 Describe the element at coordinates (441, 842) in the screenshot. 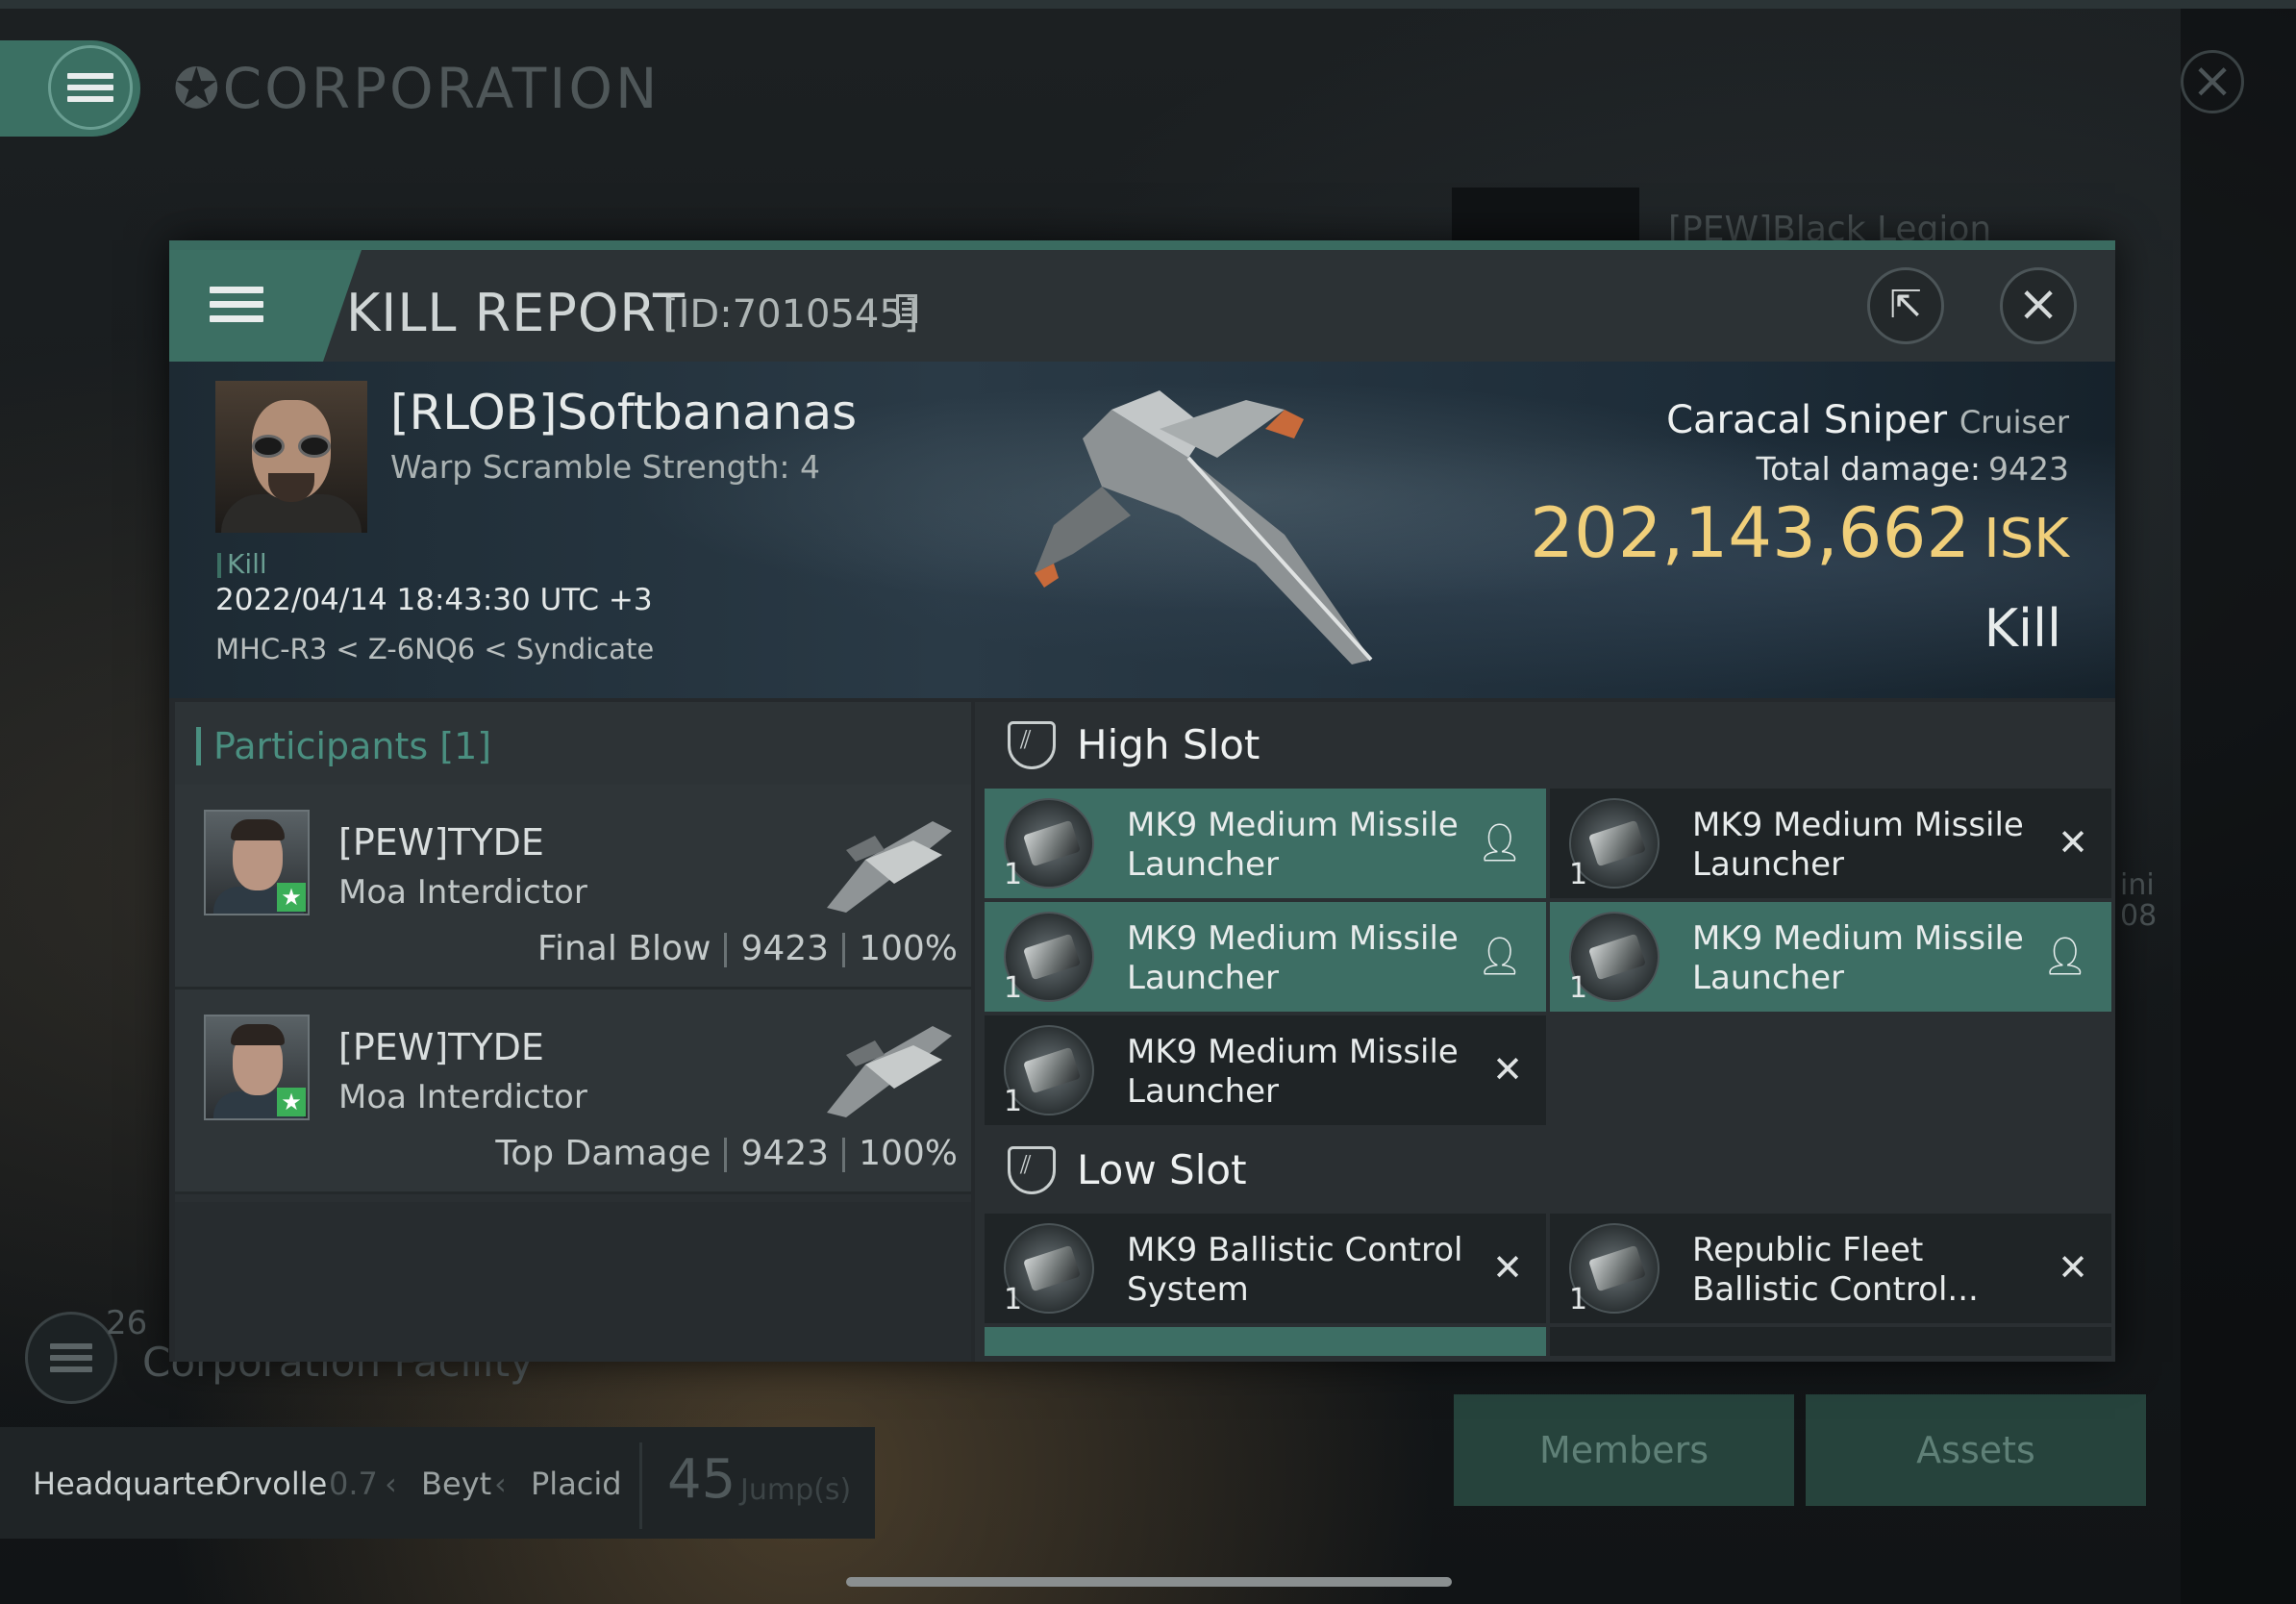

I see `participant-name: [PEW]TYDE` at that location.